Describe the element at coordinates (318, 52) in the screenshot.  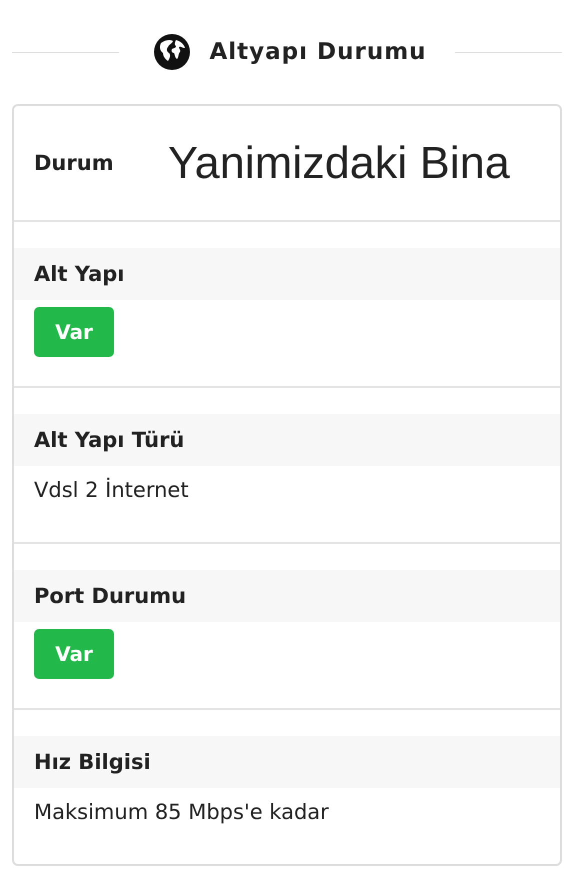
I see `section-title: Altyapı Durumu` at that location.